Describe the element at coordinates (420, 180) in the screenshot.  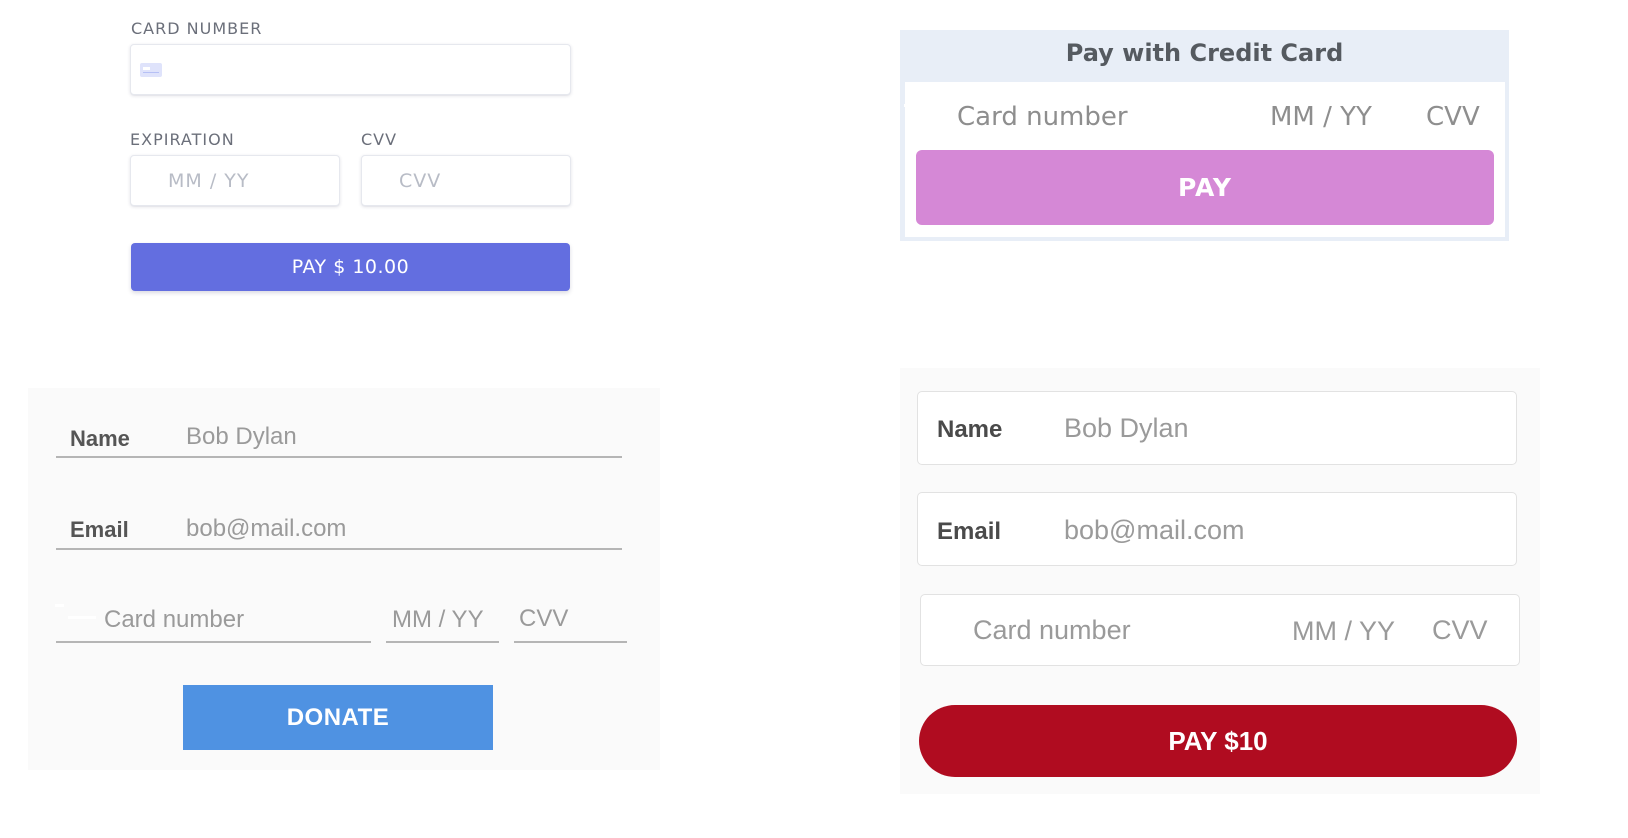
I see `cvv-placeholder: CVV` at that location.